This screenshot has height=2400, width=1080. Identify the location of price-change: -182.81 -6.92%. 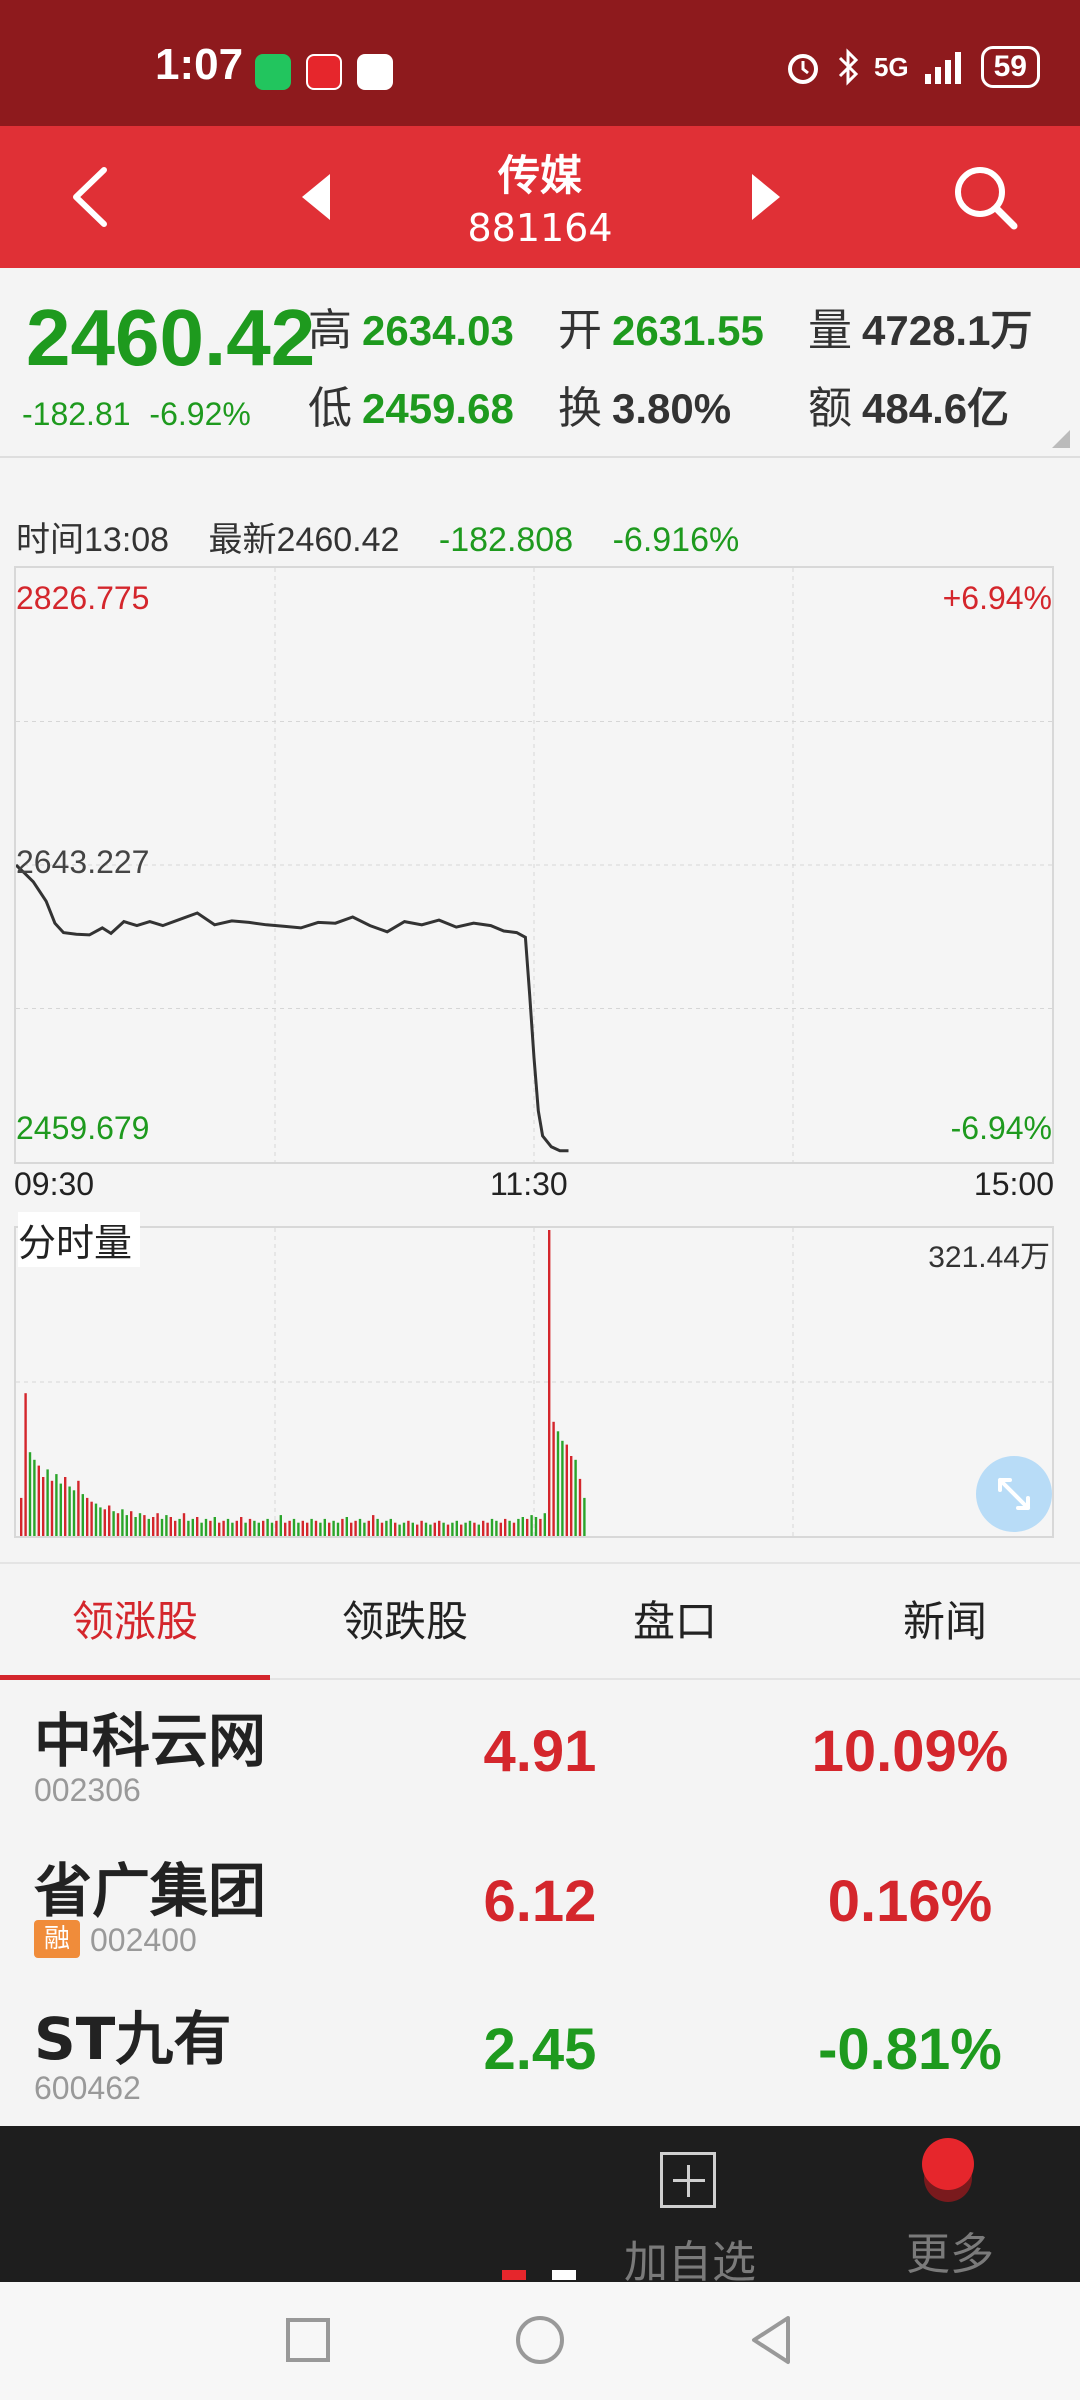
(136, 414).